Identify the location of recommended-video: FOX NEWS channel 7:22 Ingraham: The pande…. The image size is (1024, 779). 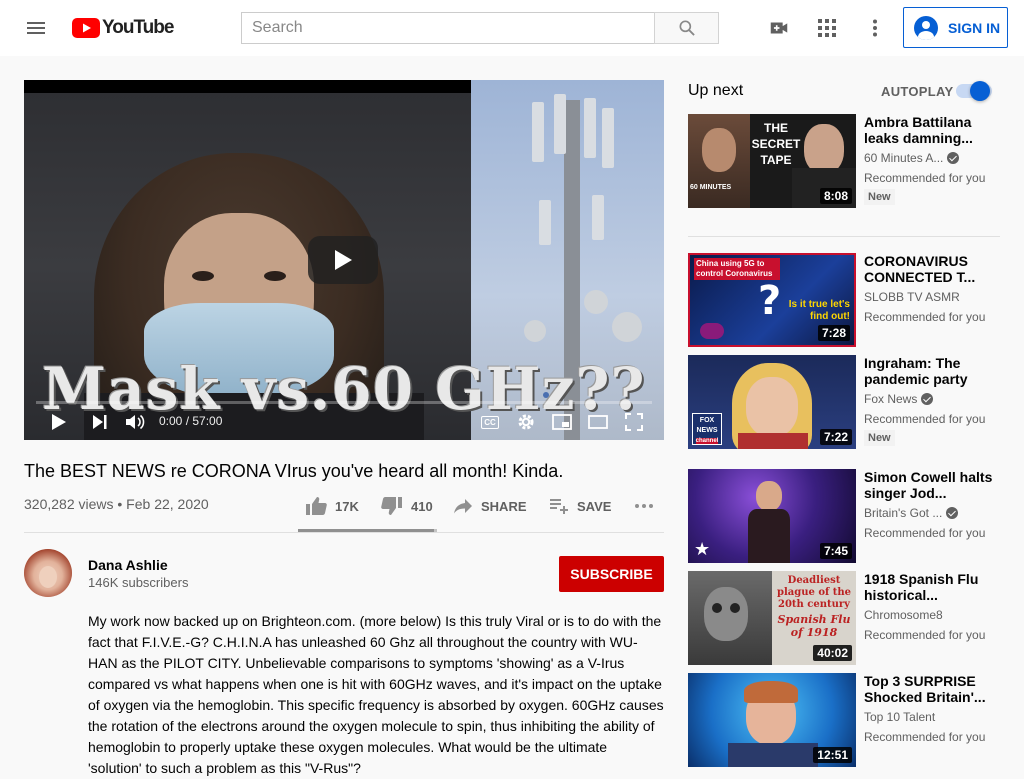
(844, 402).